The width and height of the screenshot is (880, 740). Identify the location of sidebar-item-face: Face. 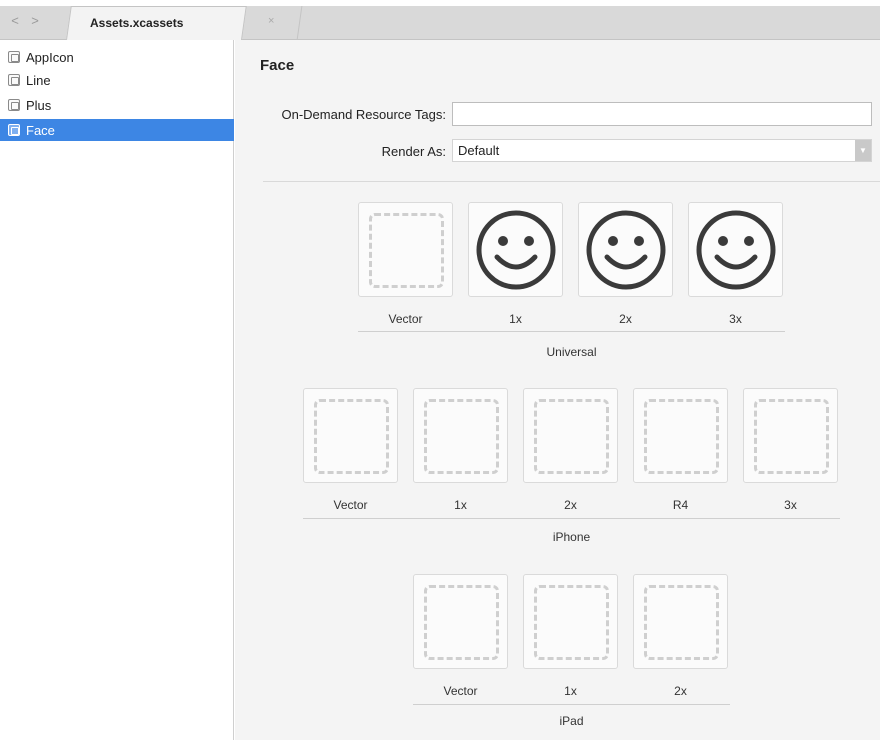
(117, 130).